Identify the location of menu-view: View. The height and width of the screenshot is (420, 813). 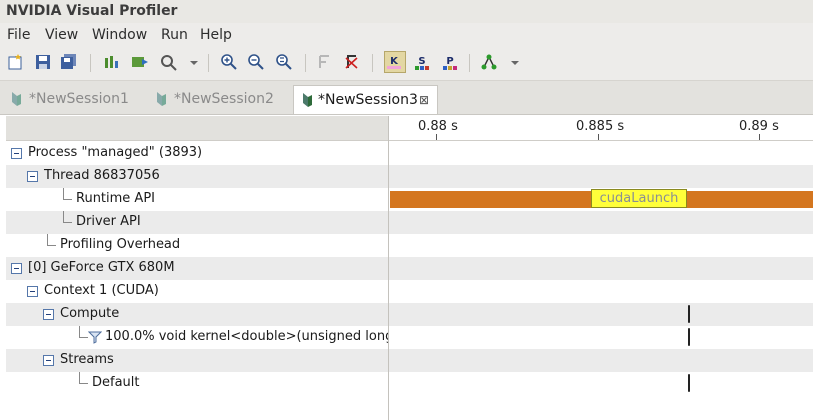
(61, 35).